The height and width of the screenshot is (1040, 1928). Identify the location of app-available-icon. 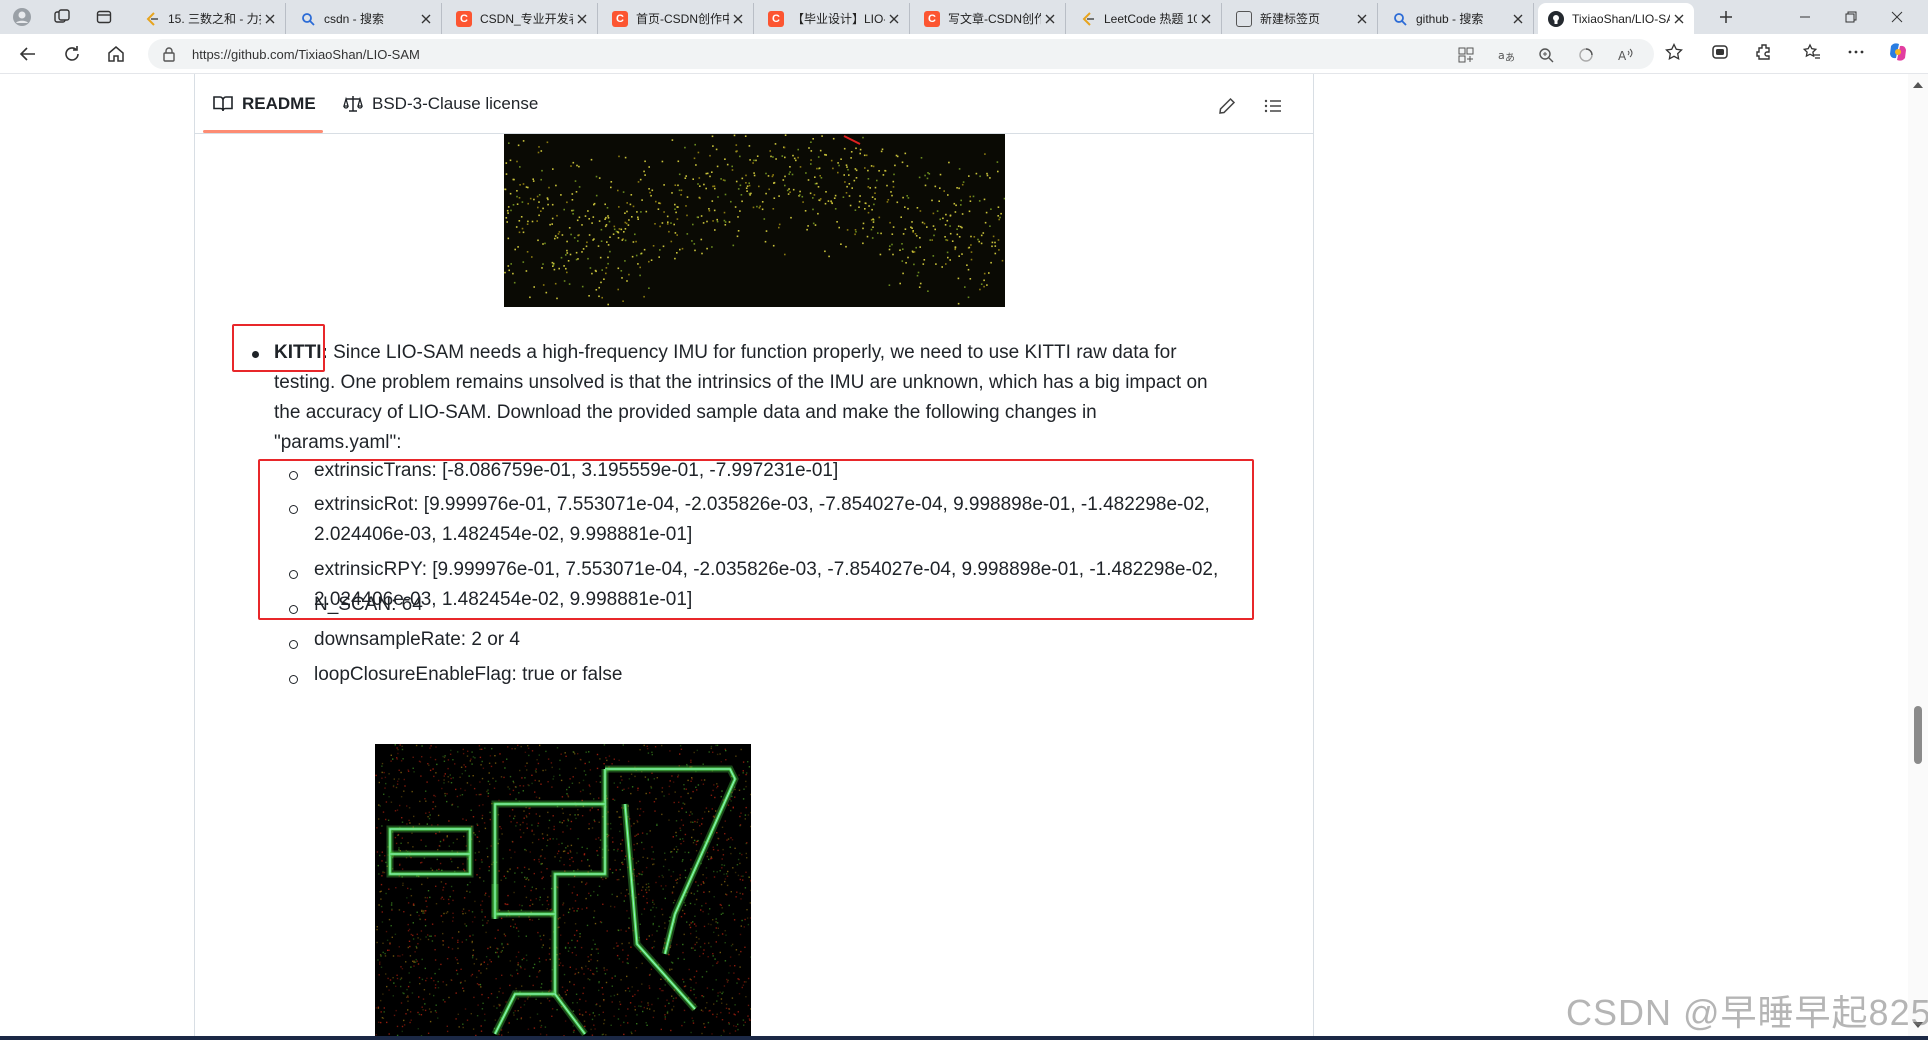
(1466, 55).